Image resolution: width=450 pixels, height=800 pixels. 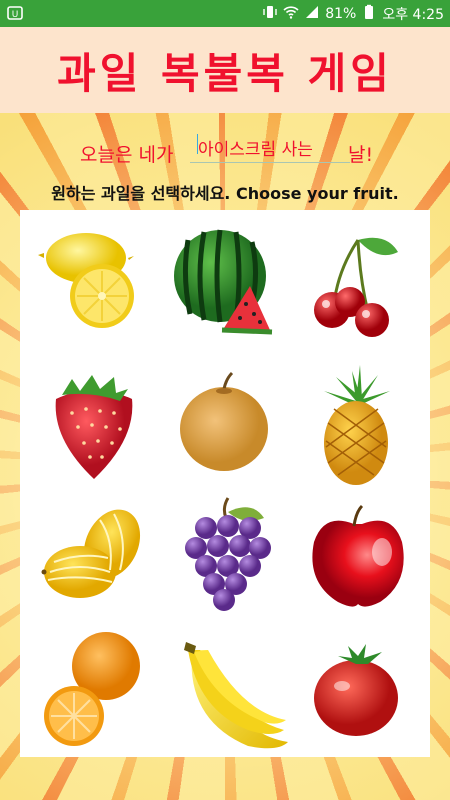 I want to click on fruit-melon, so click(x=96, y=556).